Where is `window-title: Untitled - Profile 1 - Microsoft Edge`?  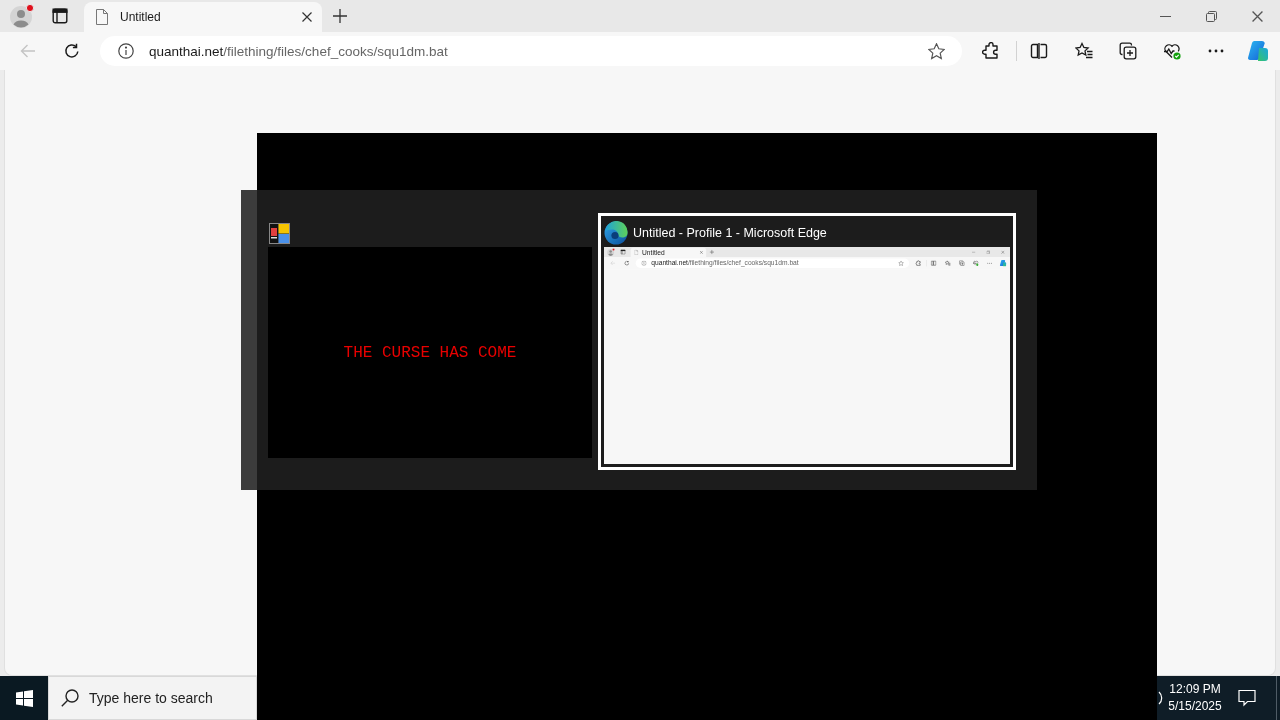
window-title: Untitled - Profile 1 - Microsoft Edge is located at coordinates (730, 233).